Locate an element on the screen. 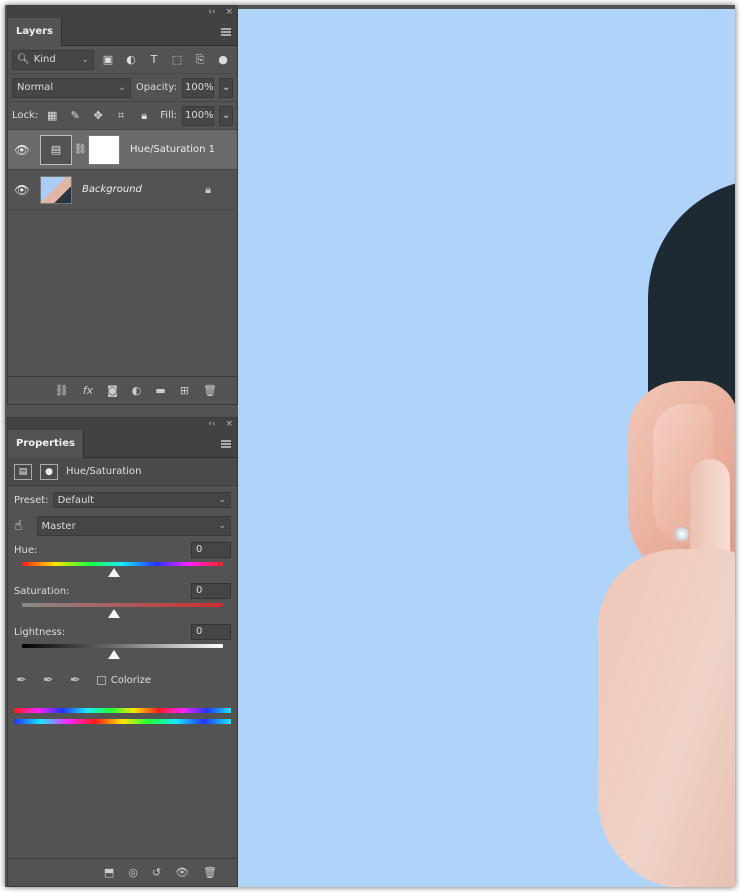  fx-icon: fx is located at coordinates (88, 390).